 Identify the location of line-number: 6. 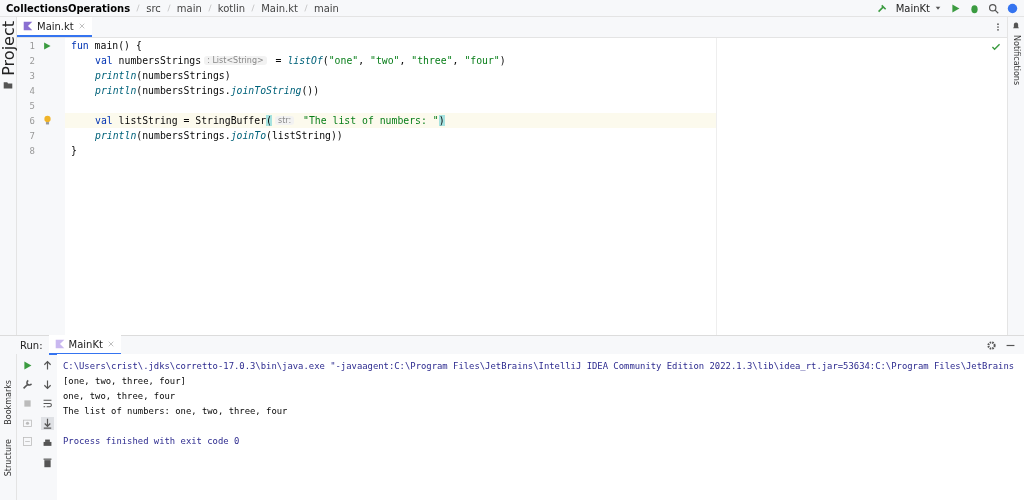
(31, 120).